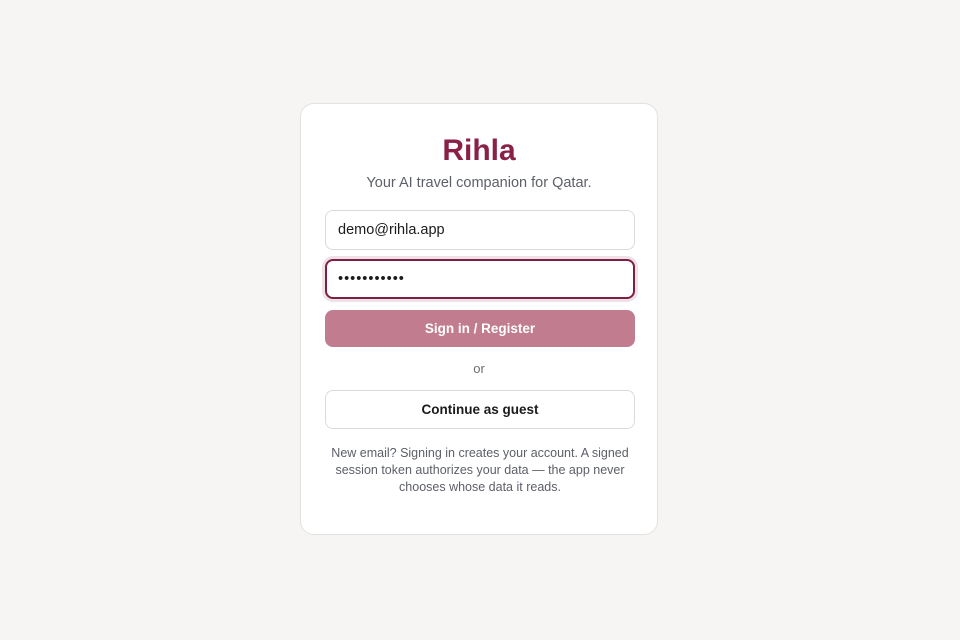  Describe the element at coordinates (479, 368) in the screenshot. I see `or-divider: or` at that location.